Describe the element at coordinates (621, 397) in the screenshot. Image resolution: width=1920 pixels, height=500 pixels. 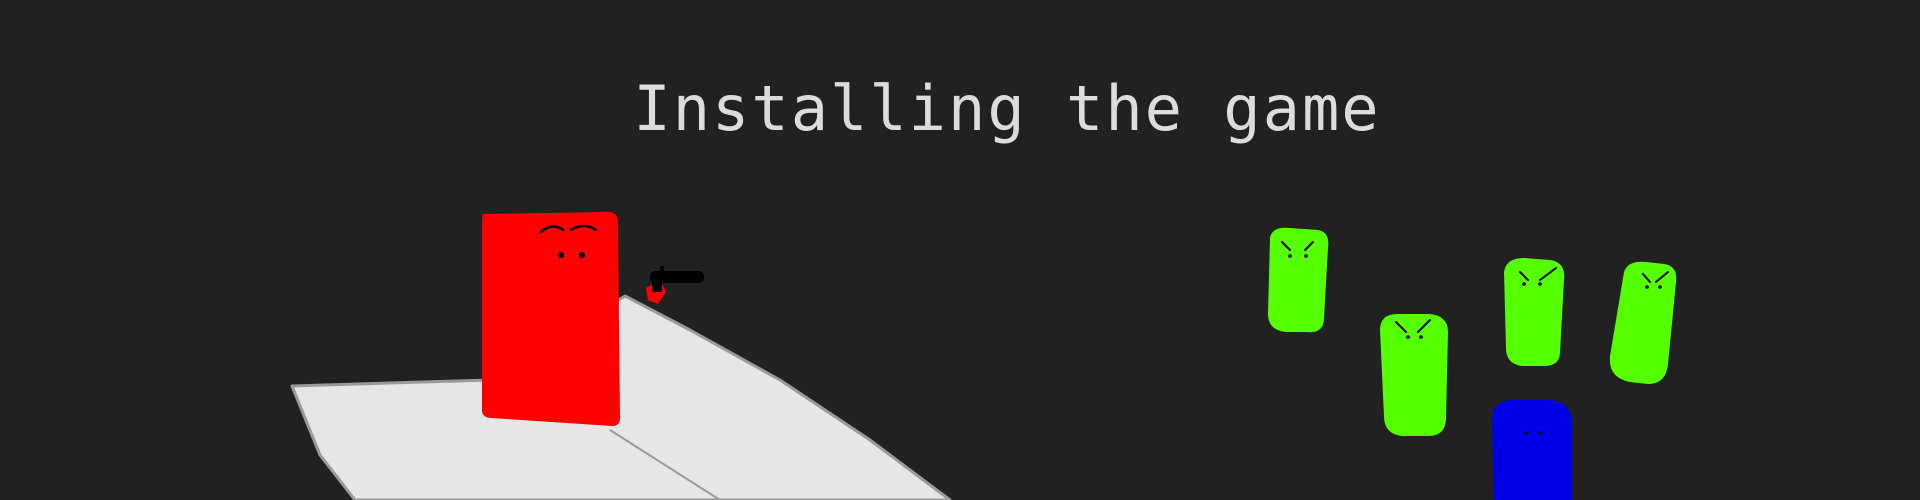
I see `ramp-platform` at that location.